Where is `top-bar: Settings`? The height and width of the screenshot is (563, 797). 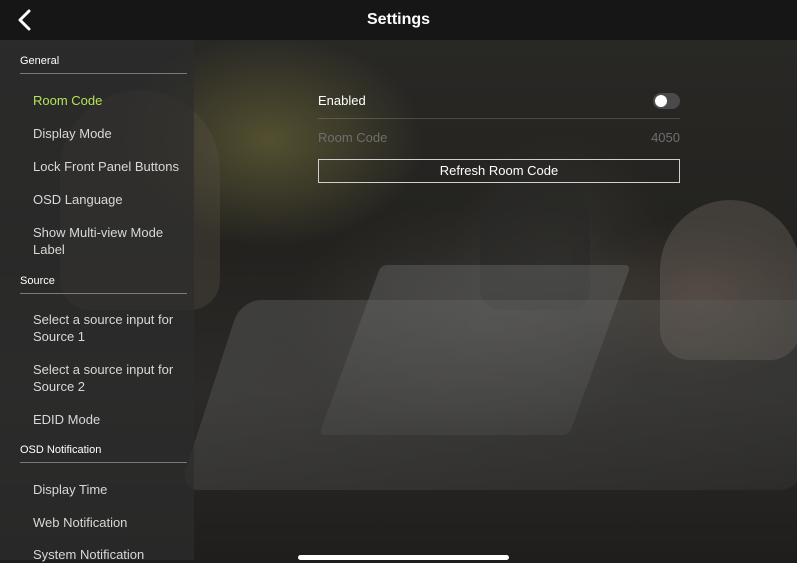
top-bar: Settings is located at coordinates (398, 20).